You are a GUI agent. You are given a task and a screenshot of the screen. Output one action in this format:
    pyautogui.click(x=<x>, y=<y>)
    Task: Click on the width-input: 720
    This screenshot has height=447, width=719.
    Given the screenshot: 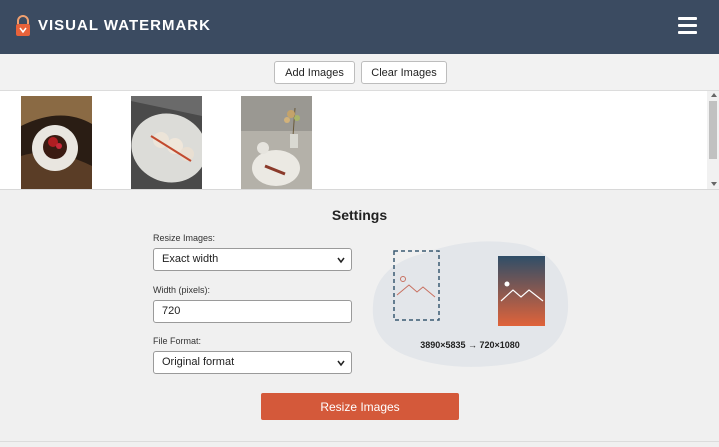 What is the action you would take?
    pyautogui.click(x=252, y=311)
    